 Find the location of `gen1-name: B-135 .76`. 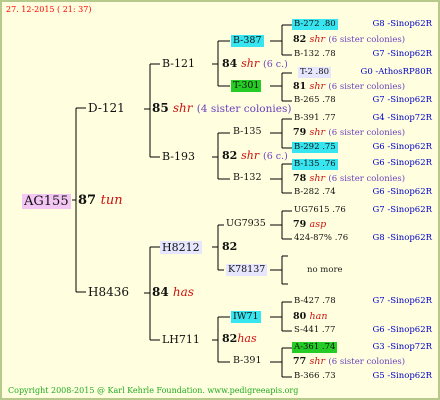

gen1-name: B-135 .76 is located at coordinates (315, 164).